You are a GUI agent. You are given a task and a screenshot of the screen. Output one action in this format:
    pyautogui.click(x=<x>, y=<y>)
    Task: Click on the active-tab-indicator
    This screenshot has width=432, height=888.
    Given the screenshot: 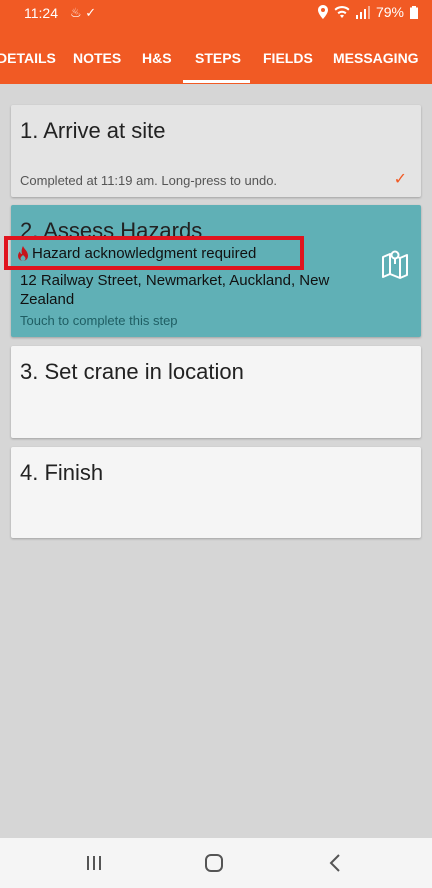 What is the action you would take?
    pyautogui.click(x=216, y=81)
    